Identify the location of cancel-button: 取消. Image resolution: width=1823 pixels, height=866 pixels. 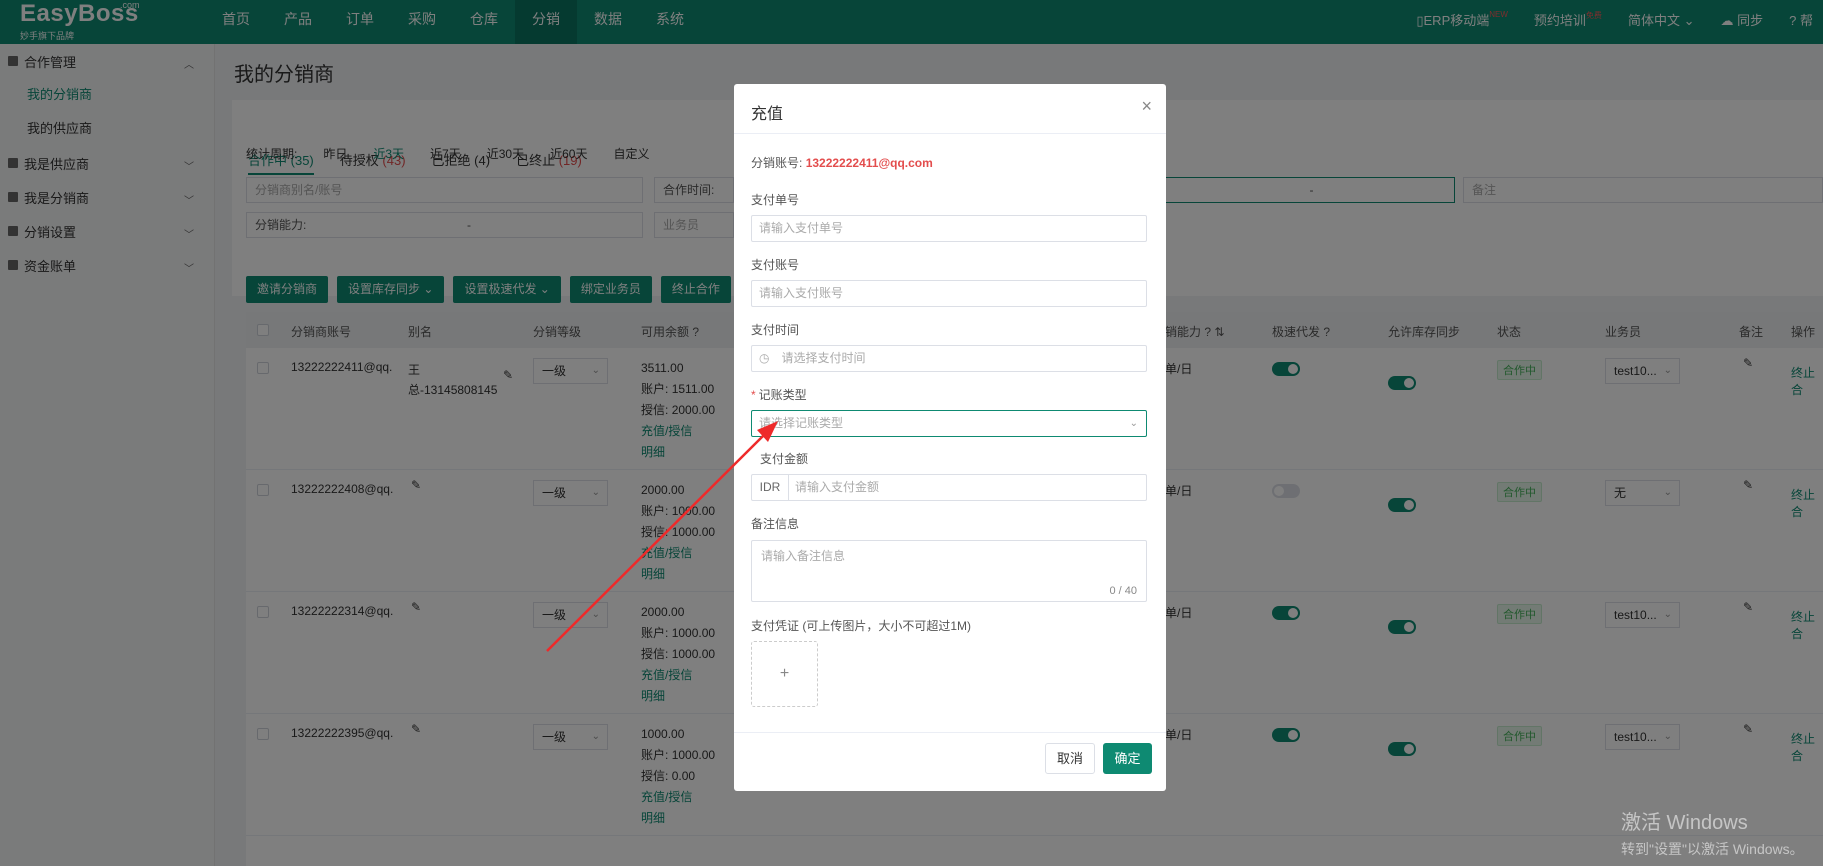
(1070, 758).